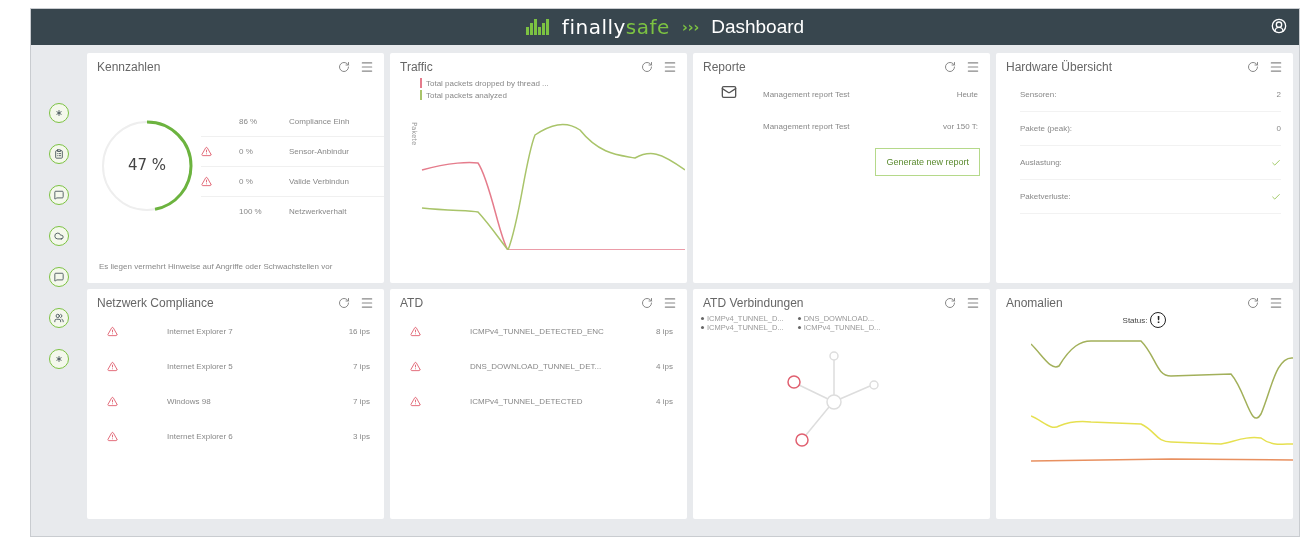 This screenshot has width=1306, height=540. Describe the element at coordinates (318, 211) in the screenshot. I see `metric-label: Netzwerkverhalt` at that location.